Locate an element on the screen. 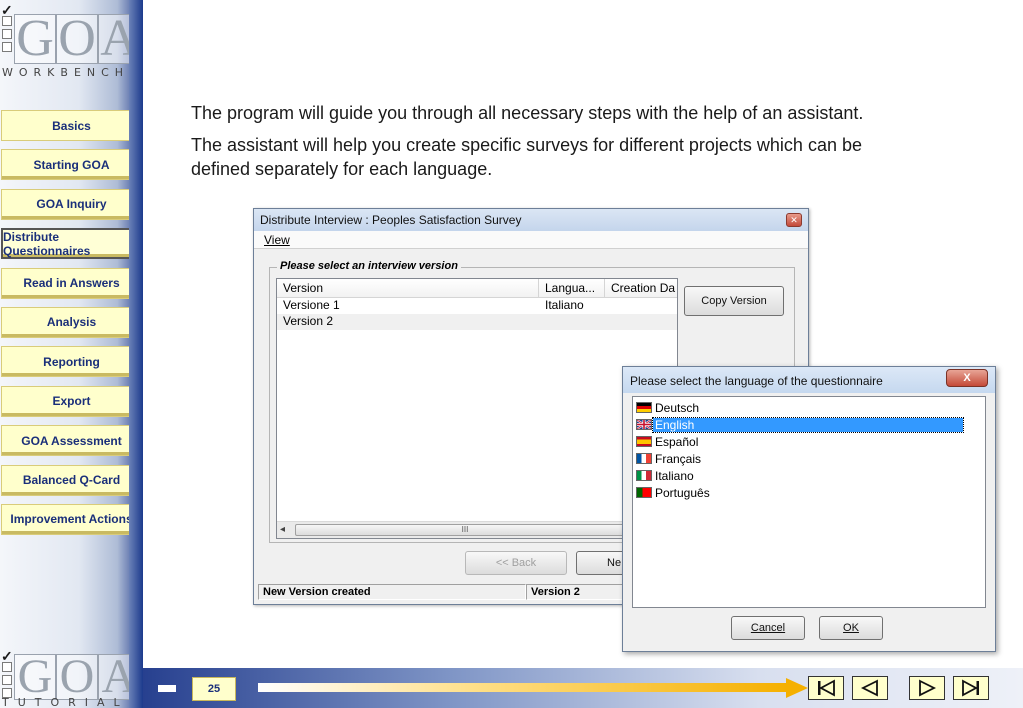 The width and height of the screenshot is (1023, 708). list-header: Version Langua... Creation Da is located at coordinates (477, 288).